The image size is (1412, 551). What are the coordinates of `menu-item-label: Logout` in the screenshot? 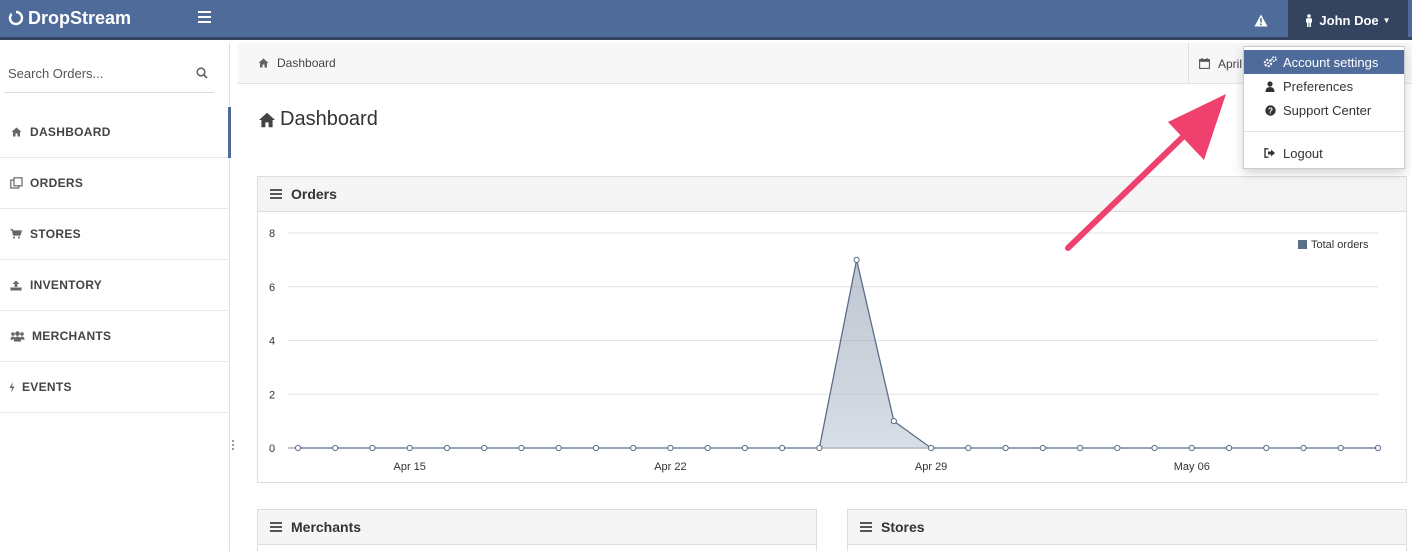 It's located at (1303, 153).